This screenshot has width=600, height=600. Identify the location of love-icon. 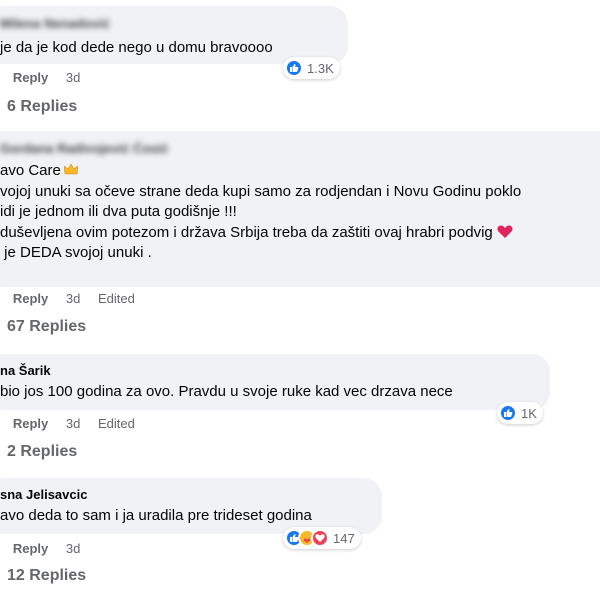
(320, 538).